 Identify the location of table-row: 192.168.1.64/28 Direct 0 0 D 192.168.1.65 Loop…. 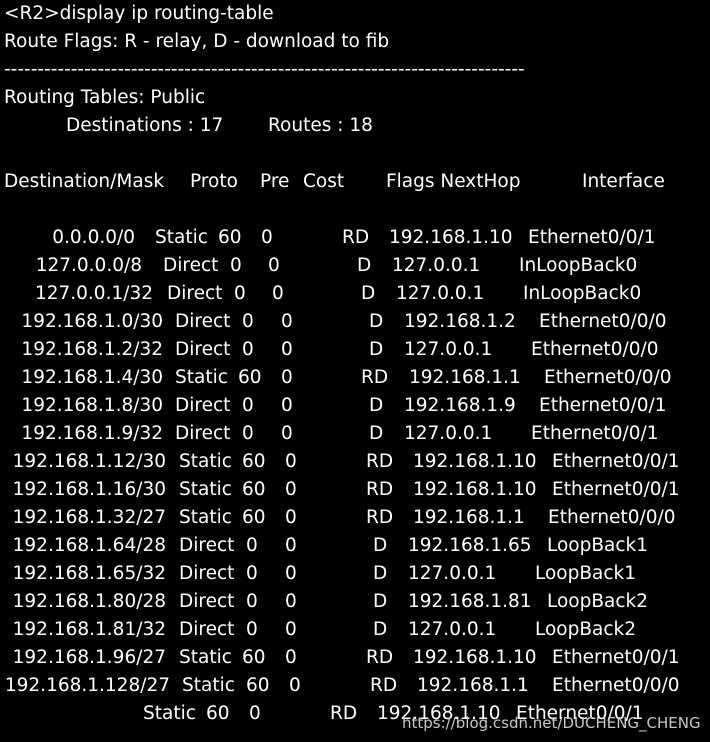
(355, 546).